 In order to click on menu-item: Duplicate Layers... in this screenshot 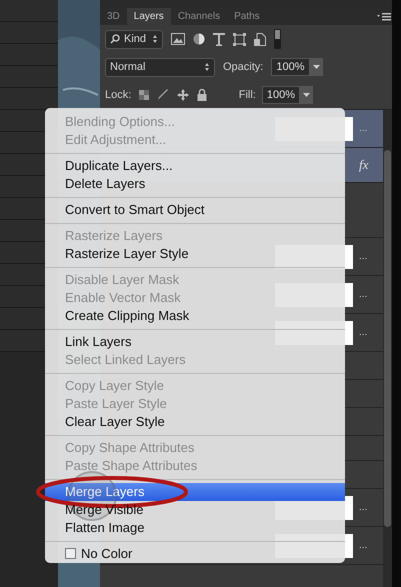, I will do `click(195, 166)`.